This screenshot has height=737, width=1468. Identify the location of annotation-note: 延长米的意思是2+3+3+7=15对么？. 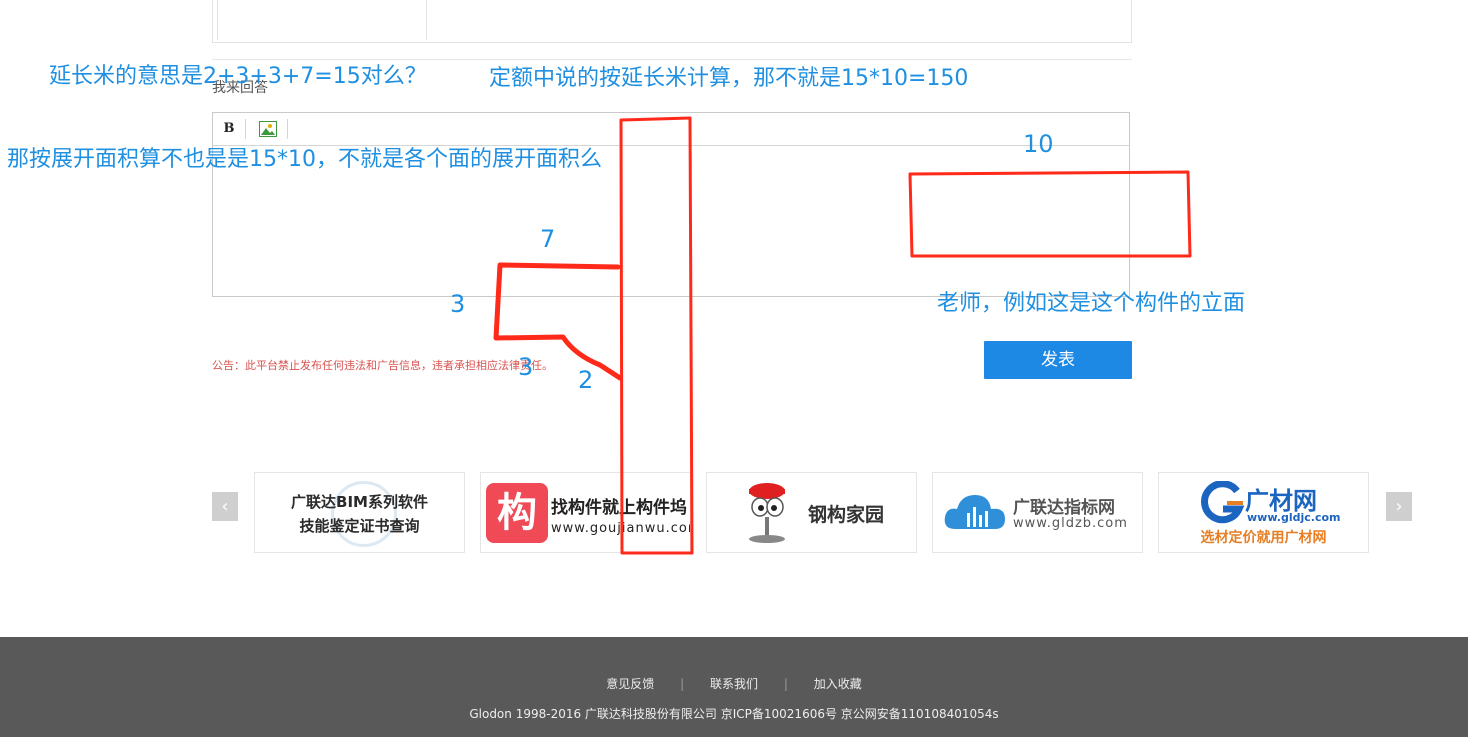
(238, 76).